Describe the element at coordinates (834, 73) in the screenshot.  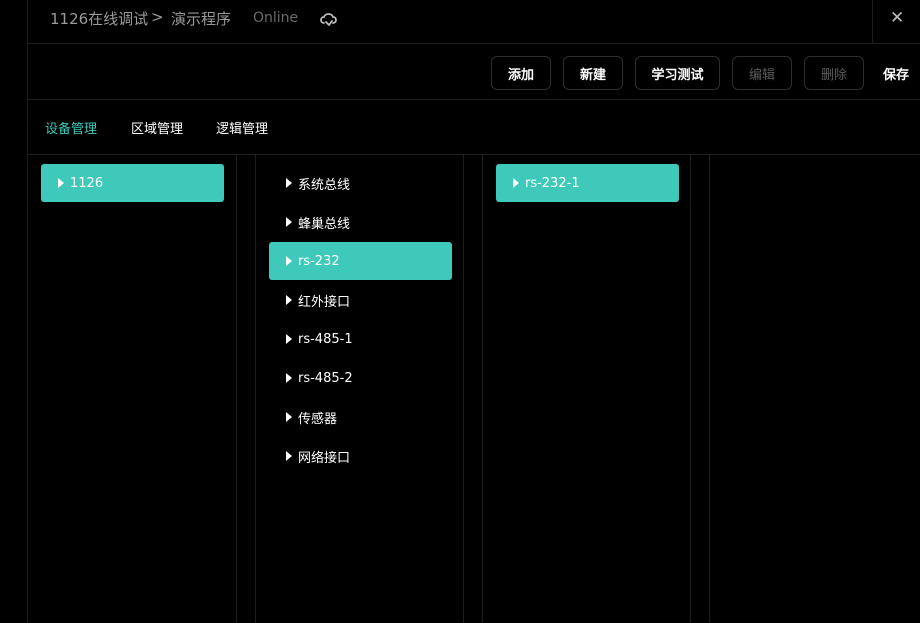
I see `delete-button: 删除` at that location.